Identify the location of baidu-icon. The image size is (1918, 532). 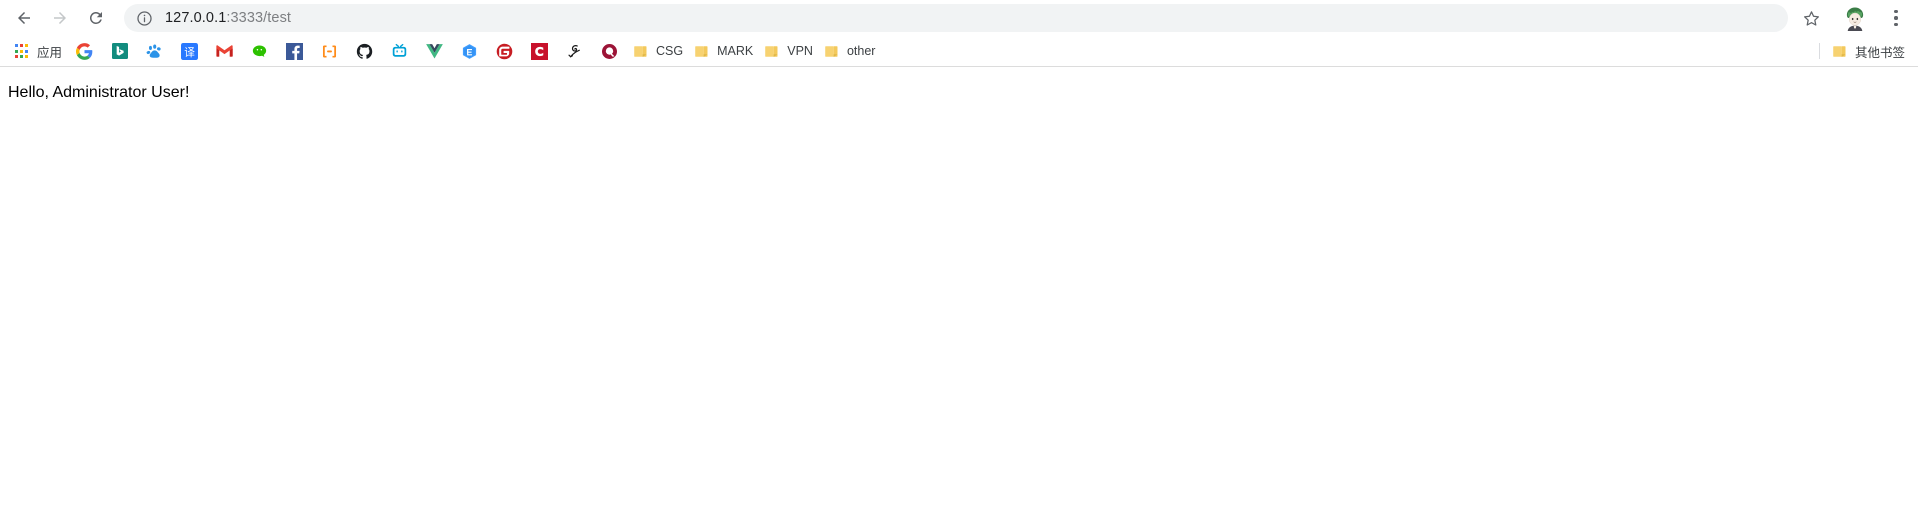
(154, 51).